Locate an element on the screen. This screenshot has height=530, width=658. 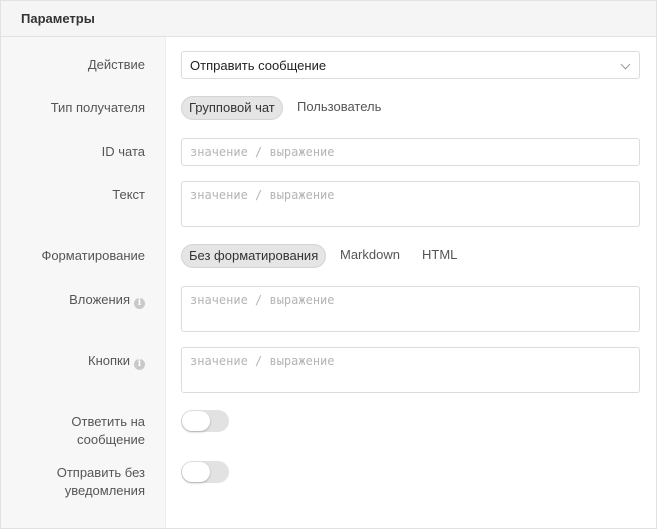
reply-label: Ответить на сообщение is located at coordinates (108, 431).